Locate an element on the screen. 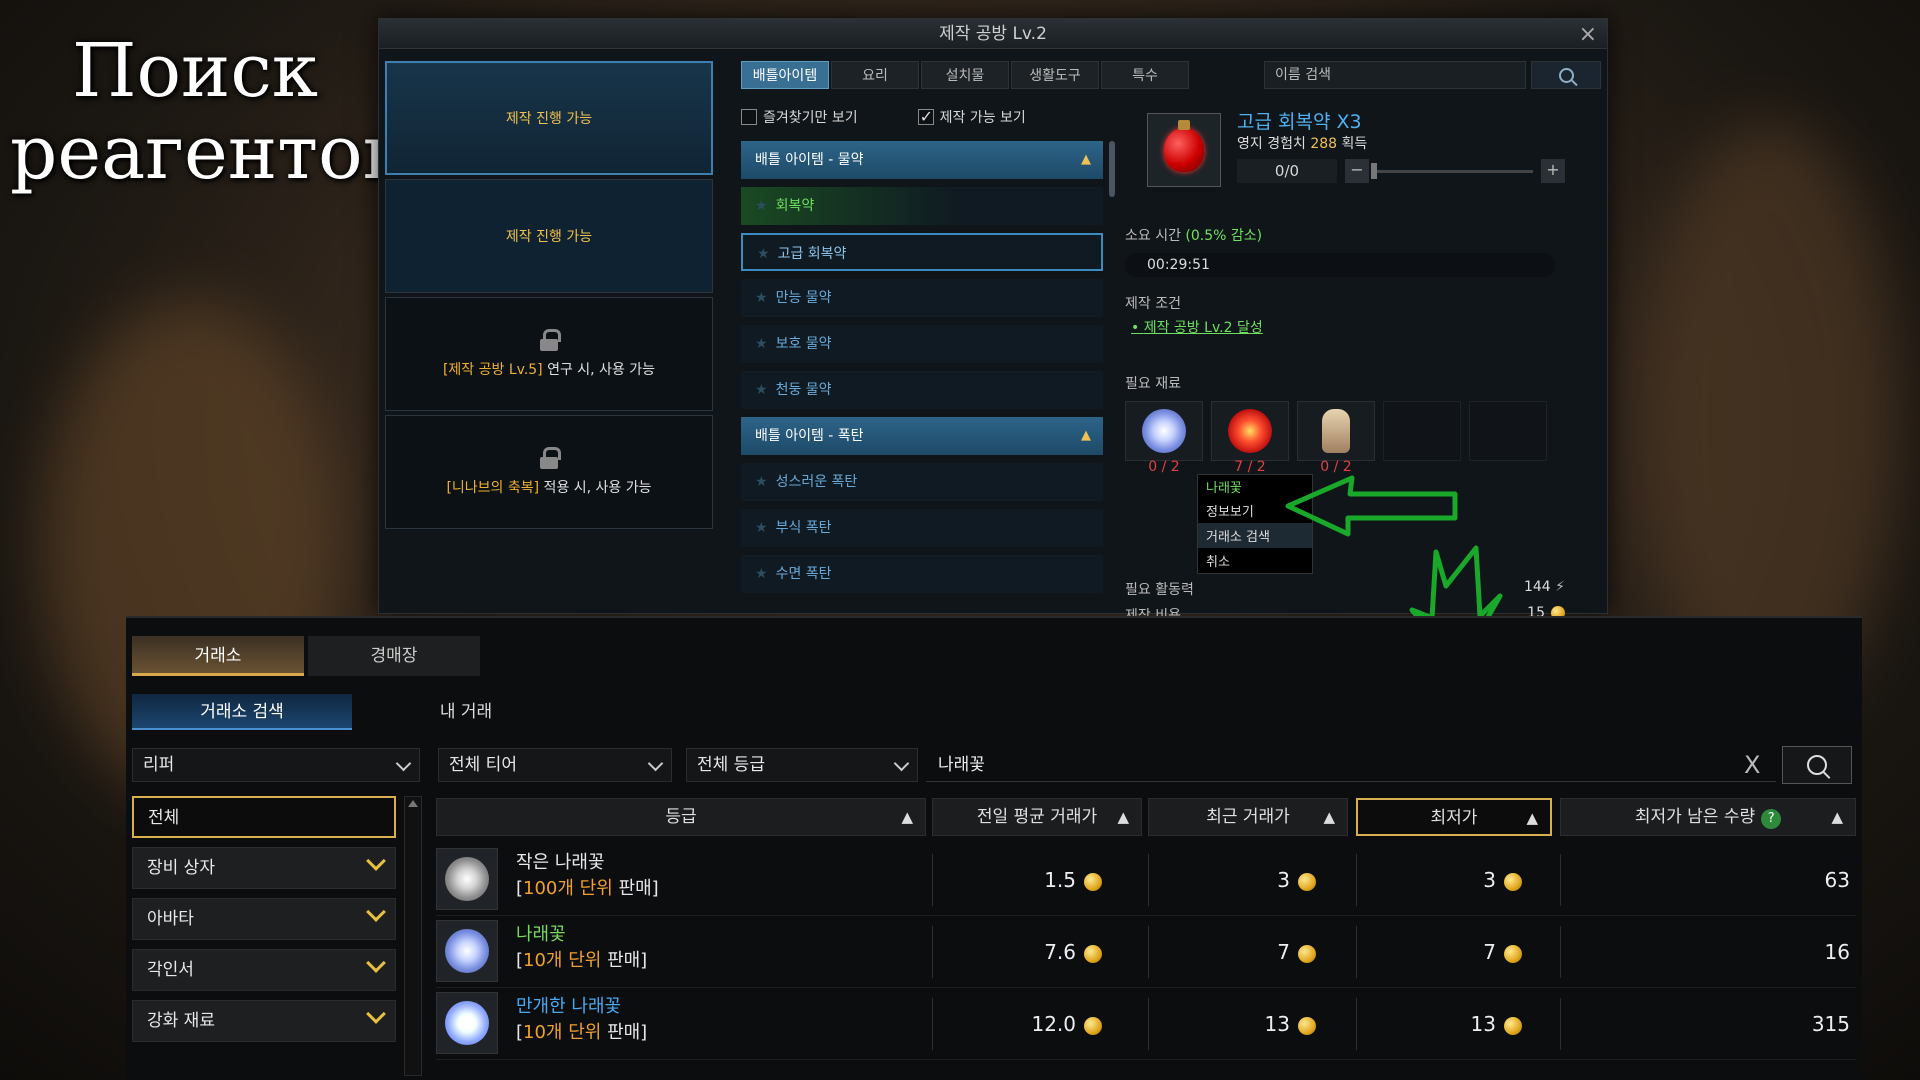 The image size is (1920, 1080). category-avatar: 아바타 is located at coordinates (264, 919).